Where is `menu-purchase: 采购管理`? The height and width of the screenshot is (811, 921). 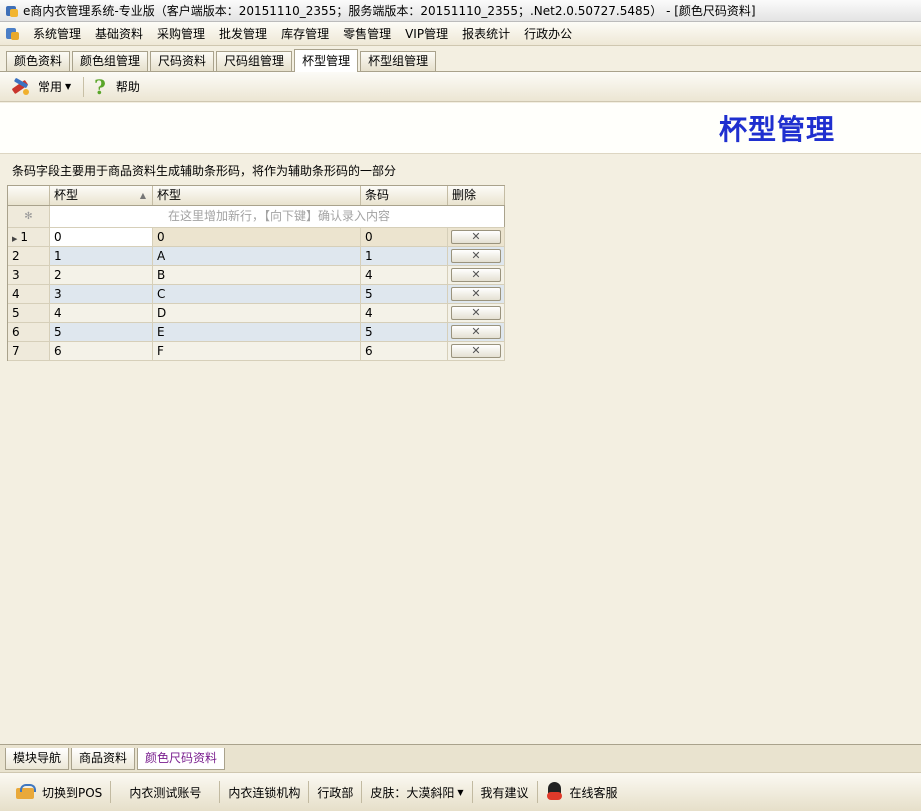 menu-purchase: 采购管理 is located at coordinates (181, 33).